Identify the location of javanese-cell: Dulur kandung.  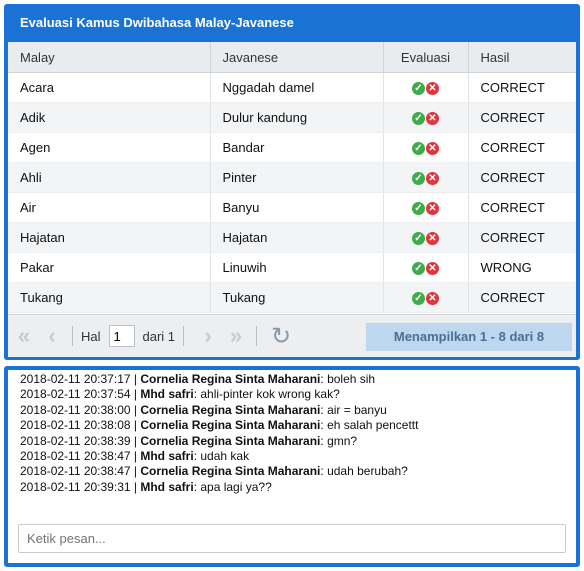
(297, 117).